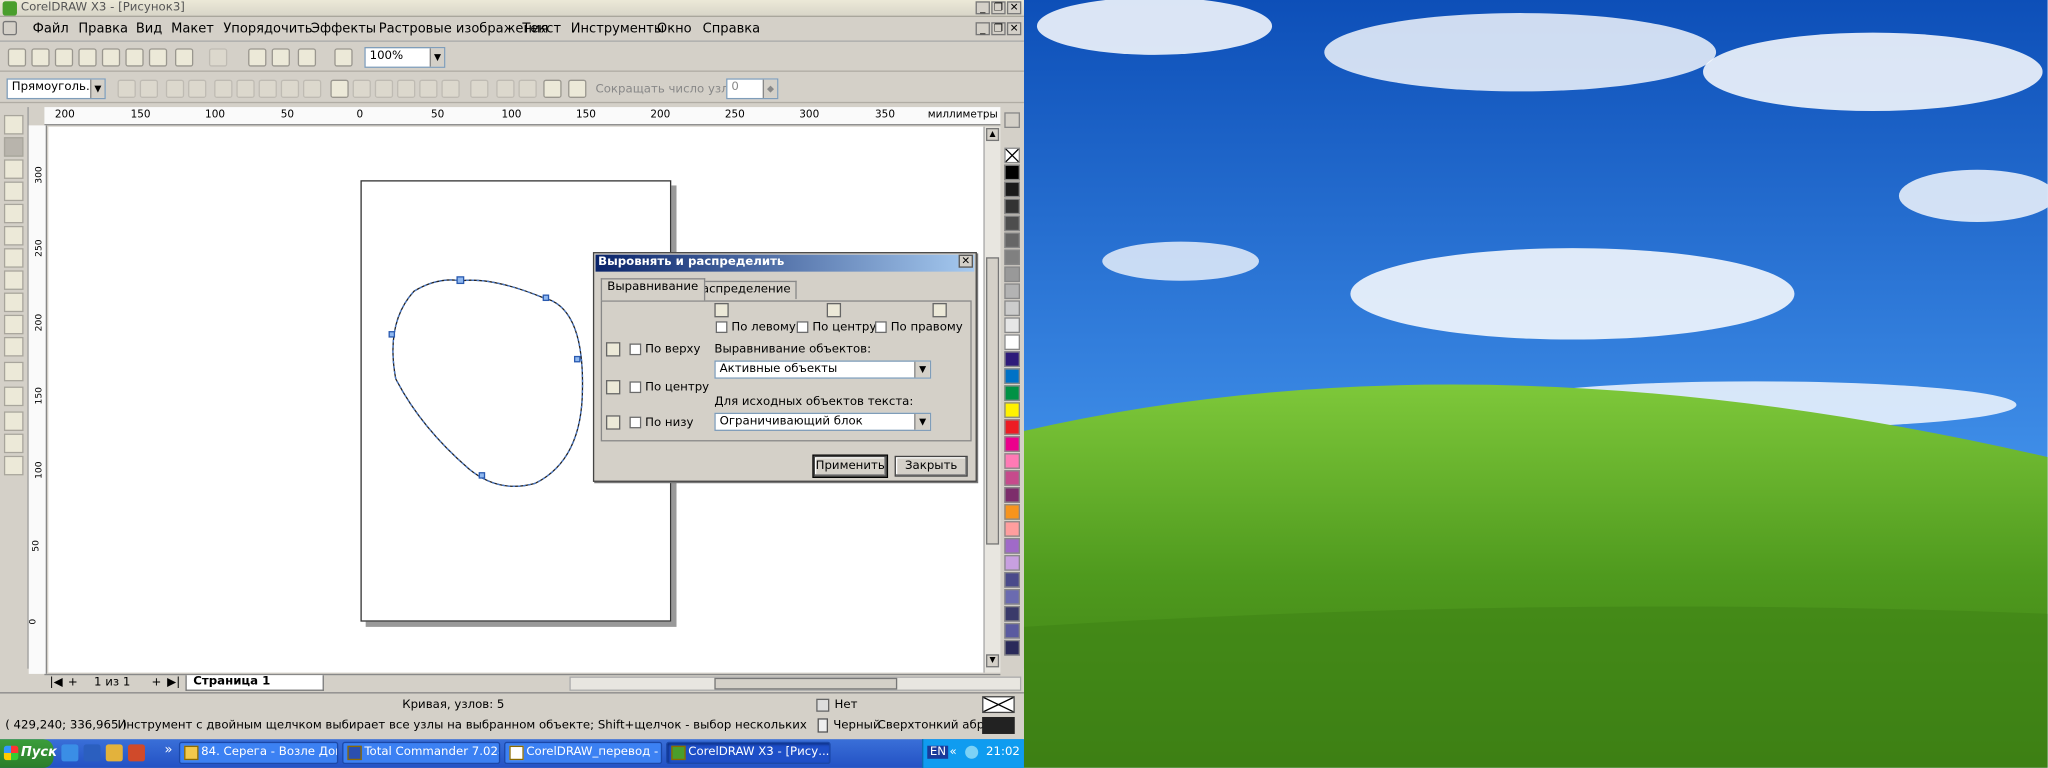  Describe the element at coordinates (850, 466) in the screenshot. I see `apply-button: Применить` at that location.